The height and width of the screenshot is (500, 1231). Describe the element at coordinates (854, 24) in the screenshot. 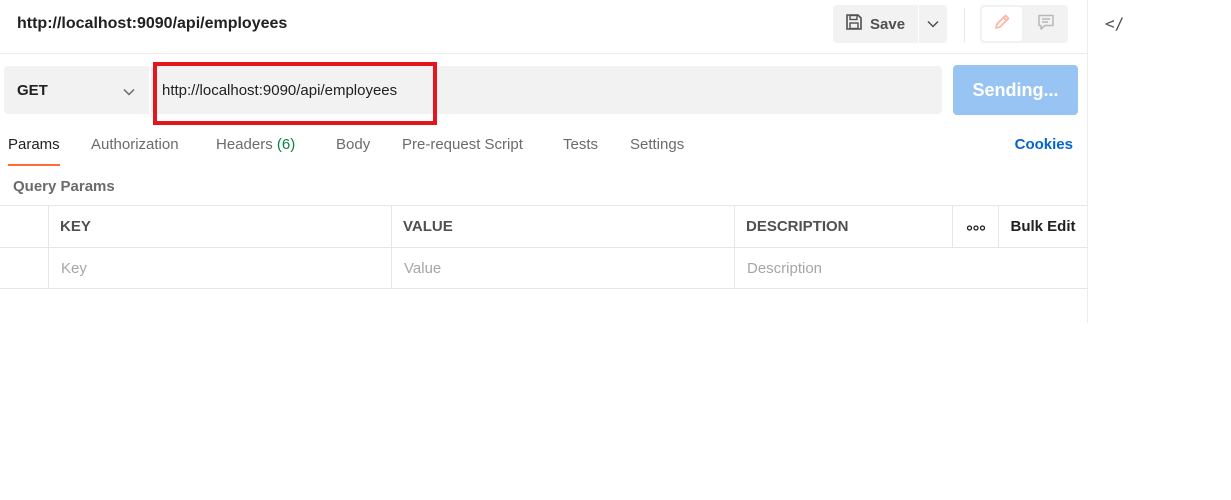

I see `save-icon` at that location.